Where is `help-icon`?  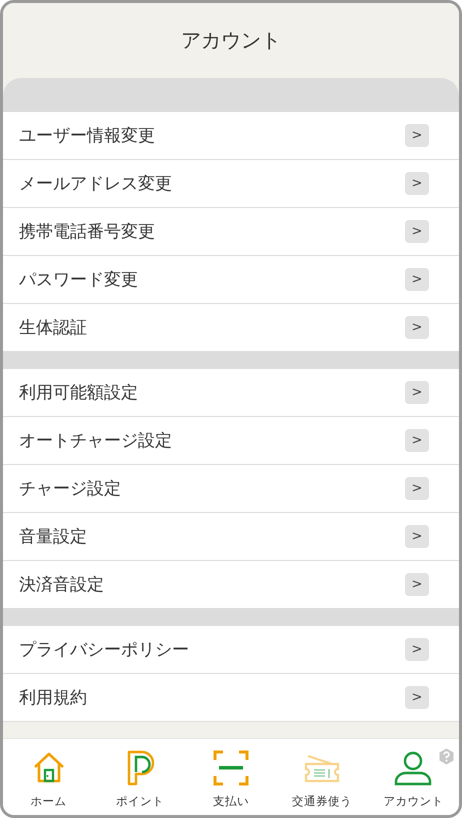 help-icon is located at coordinates (447, 756).